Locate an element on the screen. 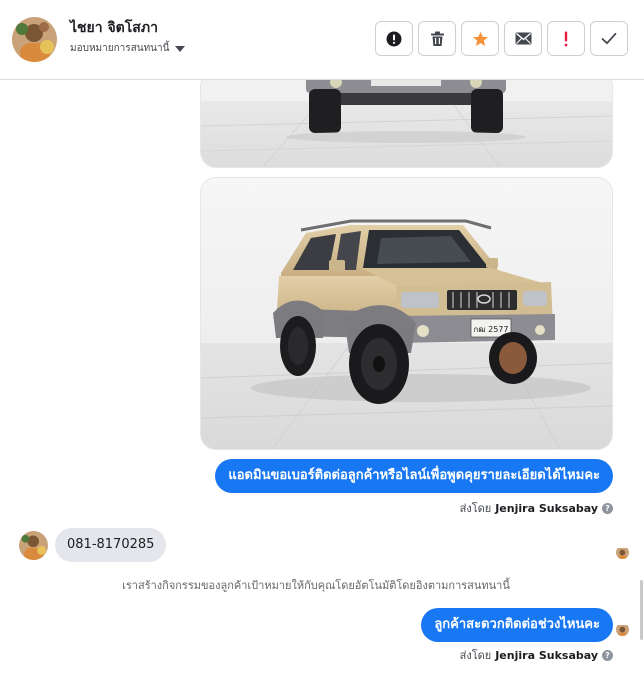  conversation-header: ไชยา จิตโสภา มอบหมายการสนทนานี้ is located at coordinates (322, 40).